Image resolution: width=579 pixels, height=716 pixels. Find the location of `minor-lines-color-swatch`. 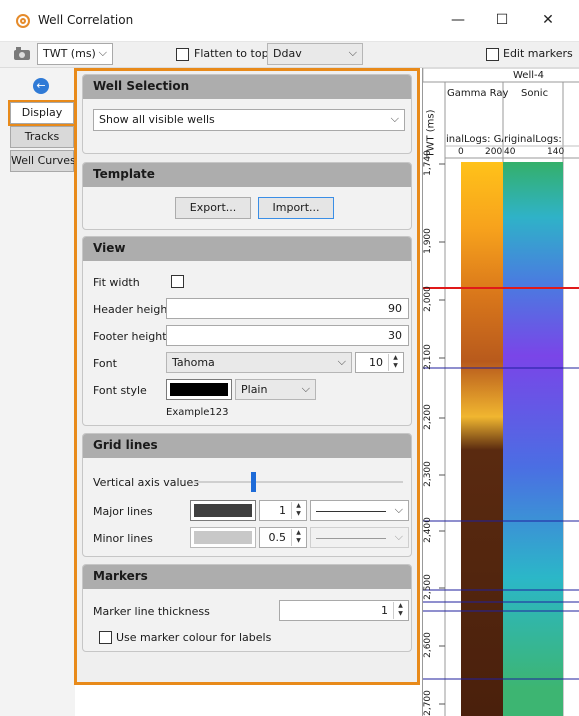

minor-lines-color-swatch is located at coordinates (223, 537).